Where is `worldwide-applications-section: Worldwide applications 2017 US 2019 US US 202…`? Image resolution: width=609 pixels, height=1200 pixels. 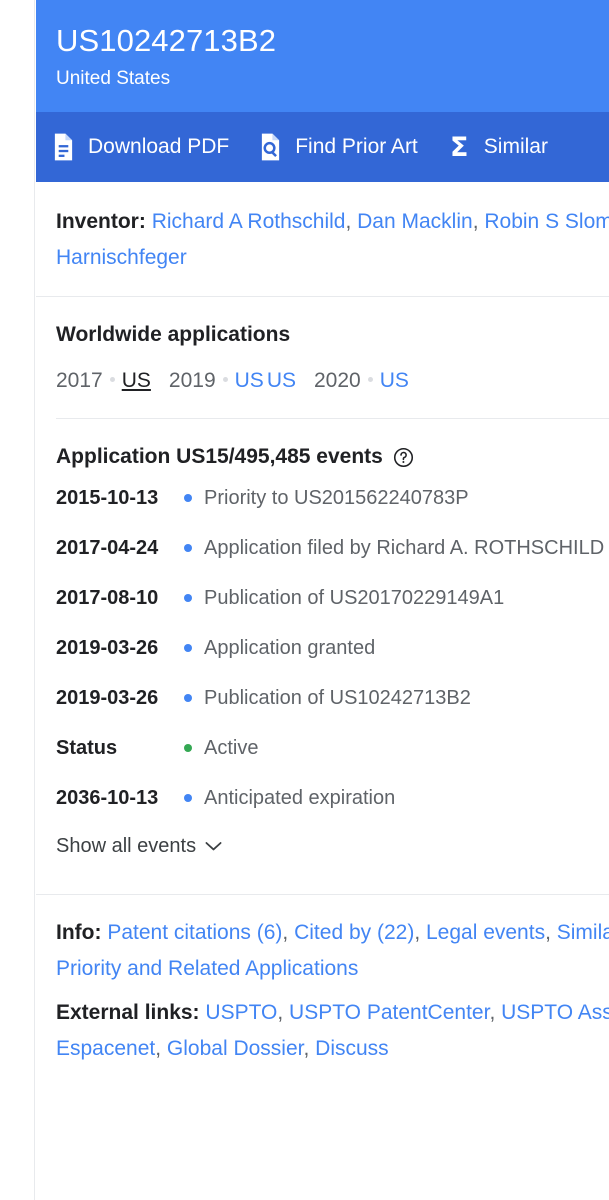 worldwide-applications-section: Worldwide applications 2017 US 2019 US US 202… is located at coordinates (322, 357).